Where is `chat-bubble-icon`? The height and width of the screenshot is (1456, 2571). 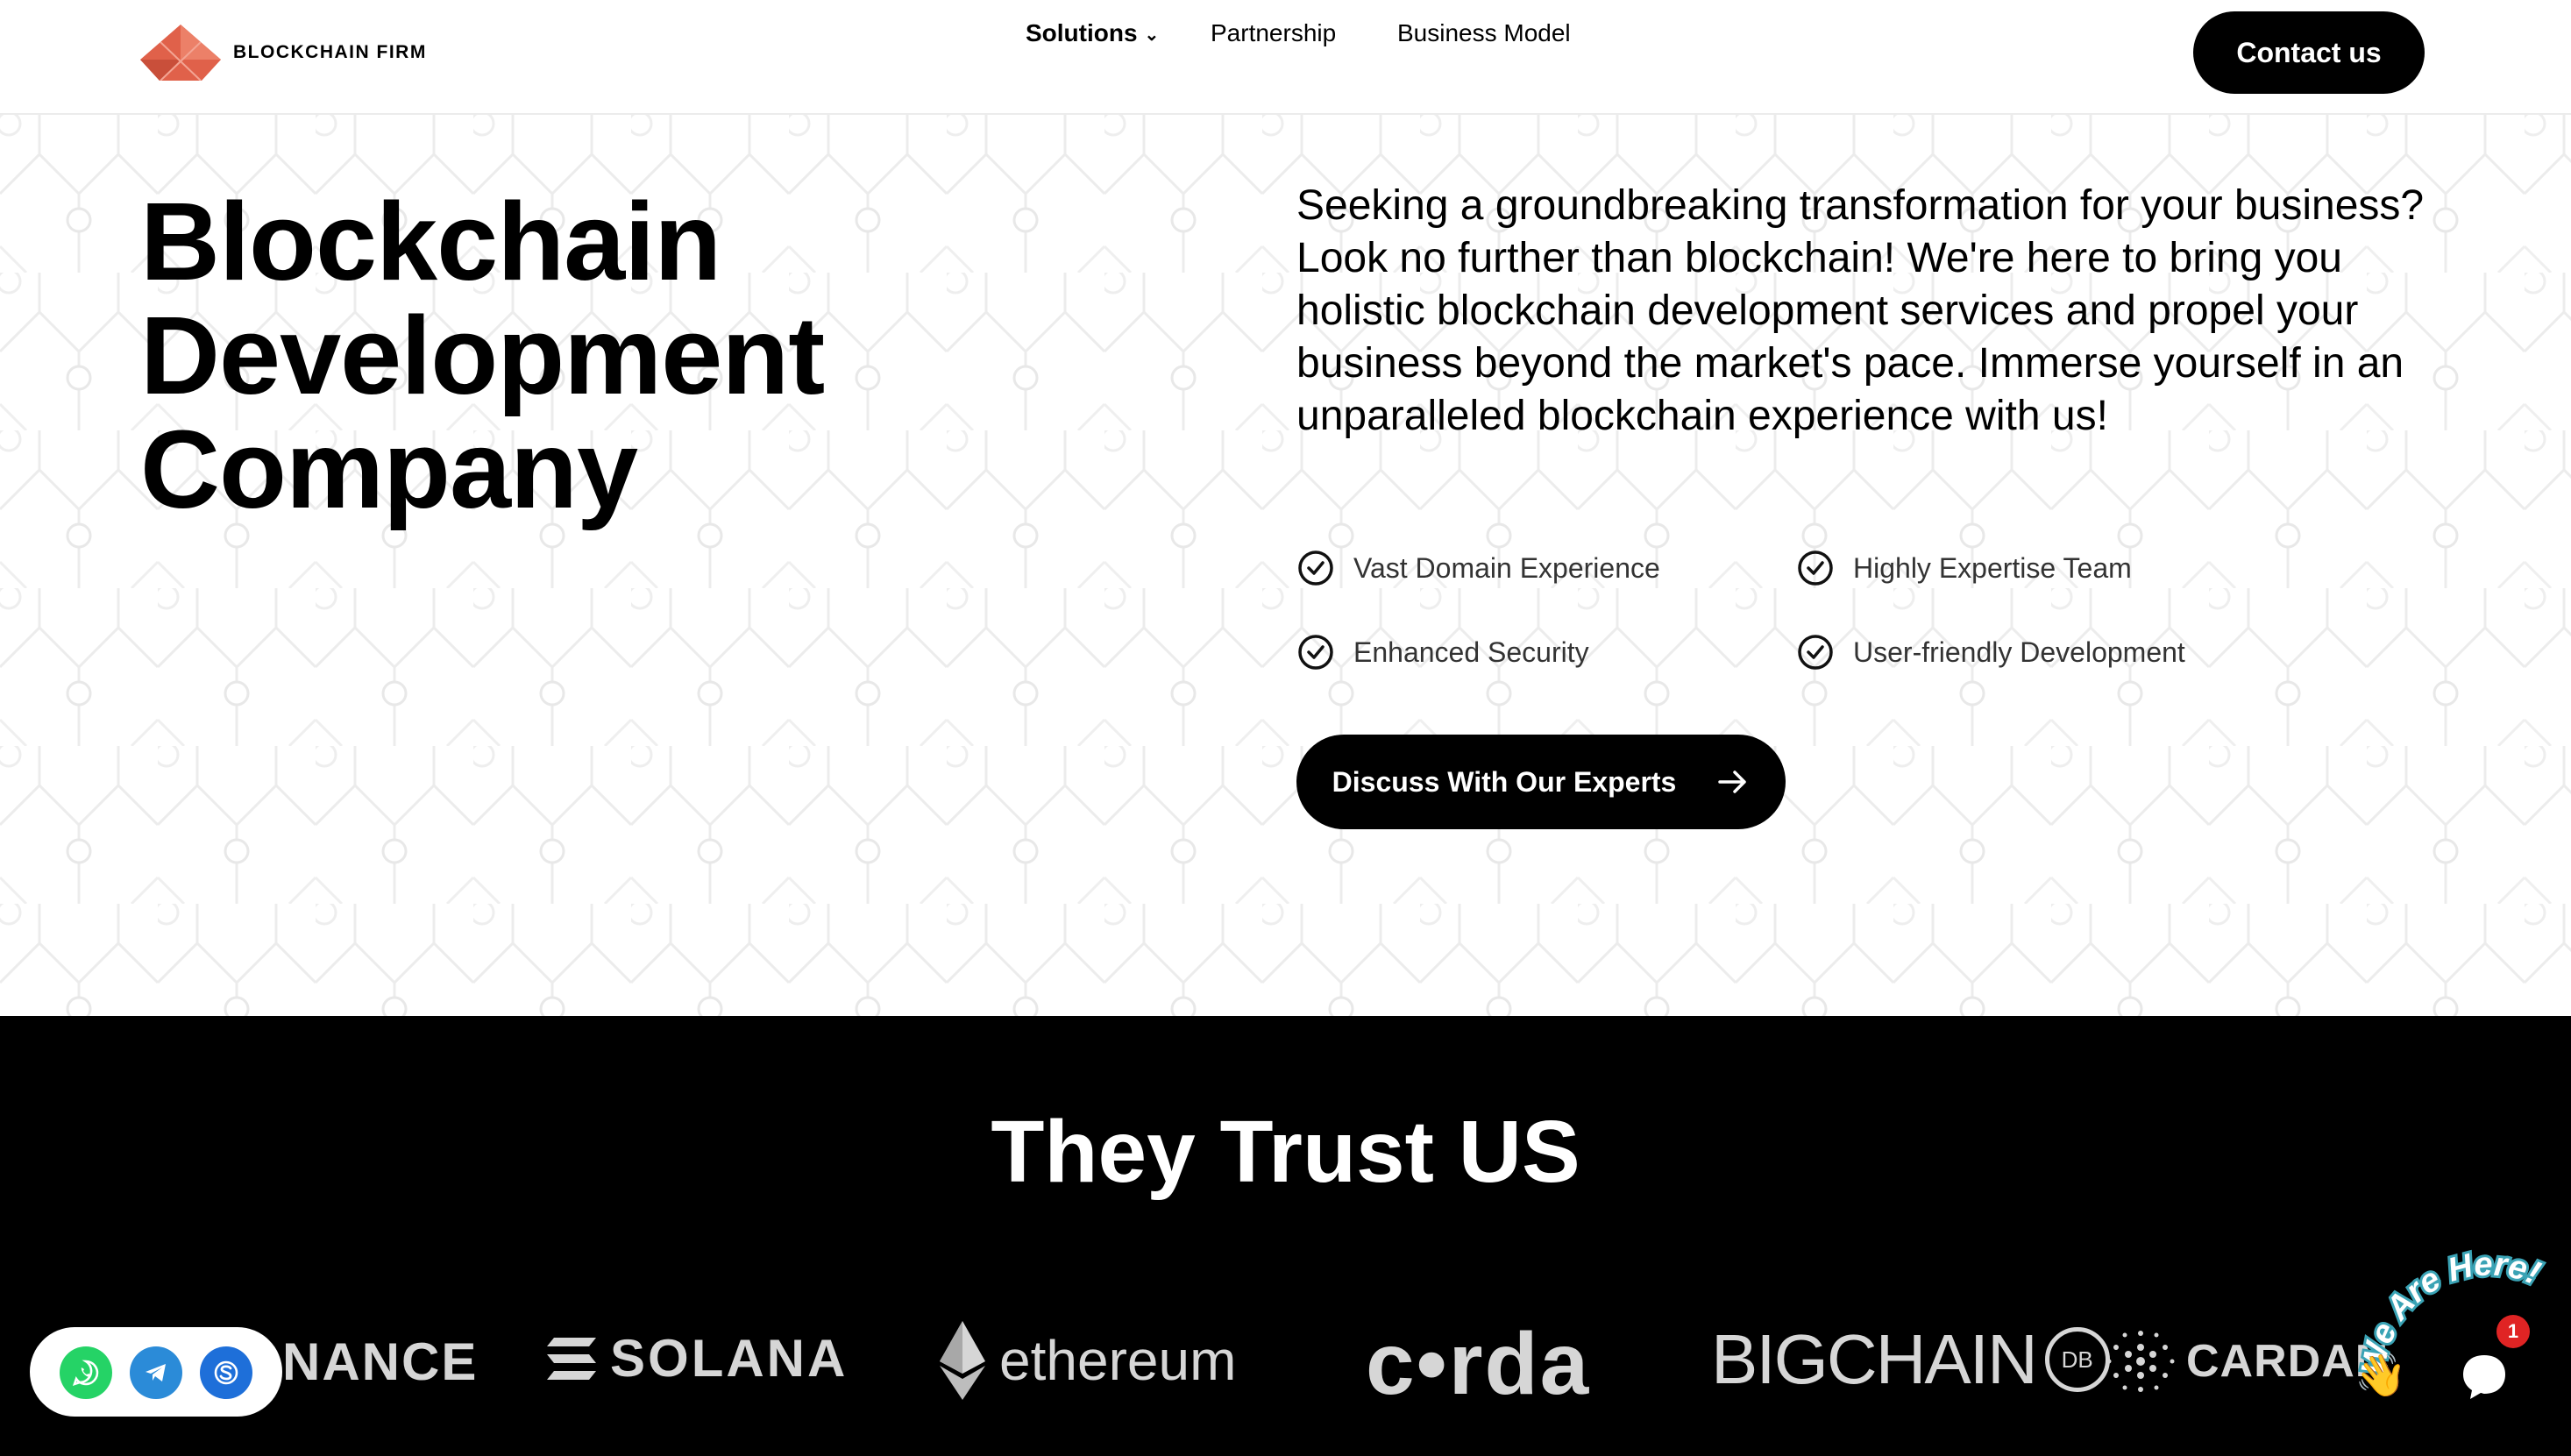
chat-bubble-icon is located at coordinates (2484, 1377).